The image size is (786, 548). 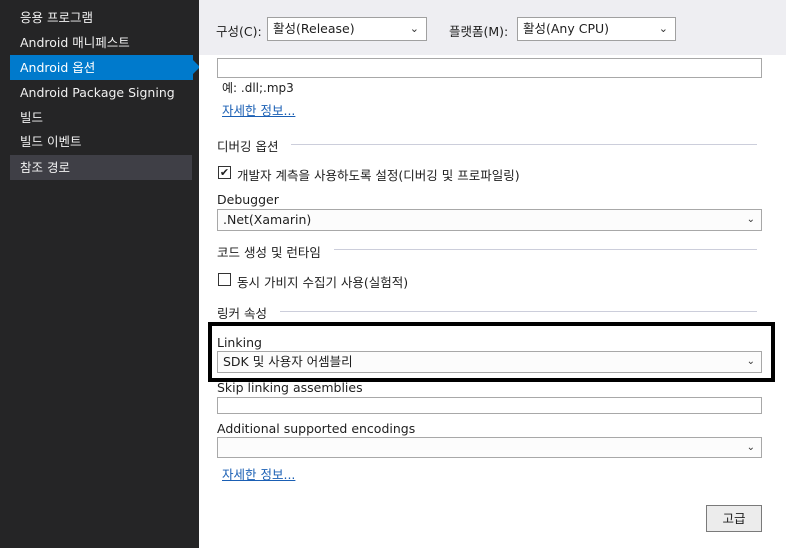 I want to click on compression-extensions-input, so click(x=489, y=68).